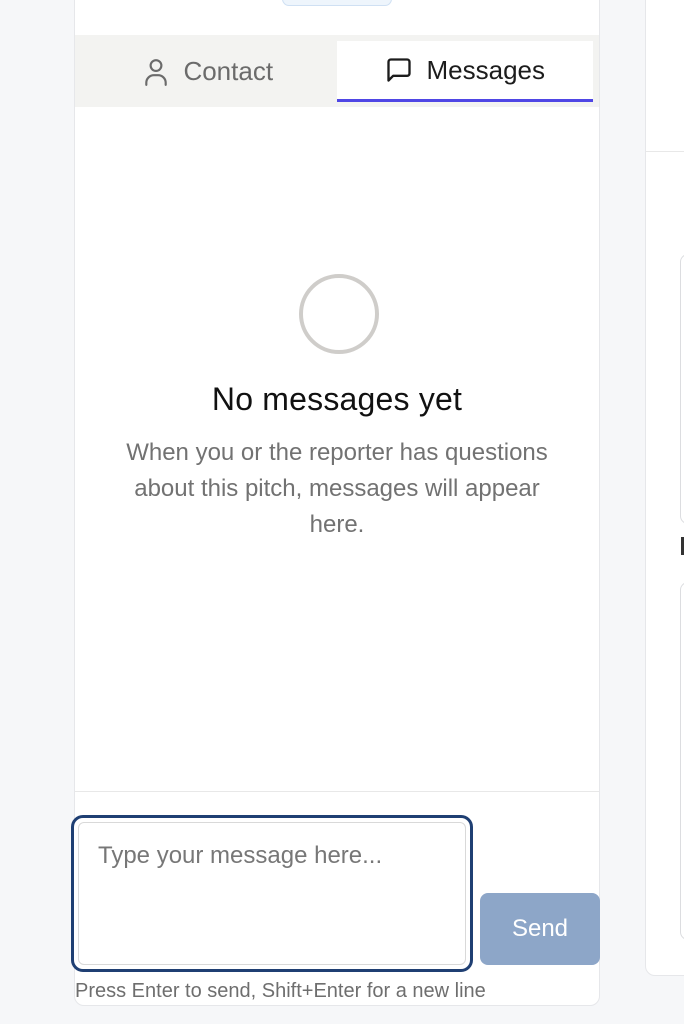 The width and height of the screenshot is (684, 1024). What do you see at coordinates (665, 151) in the screenshot?
I see `side-panel-divider` at bounding box center [665, 151].